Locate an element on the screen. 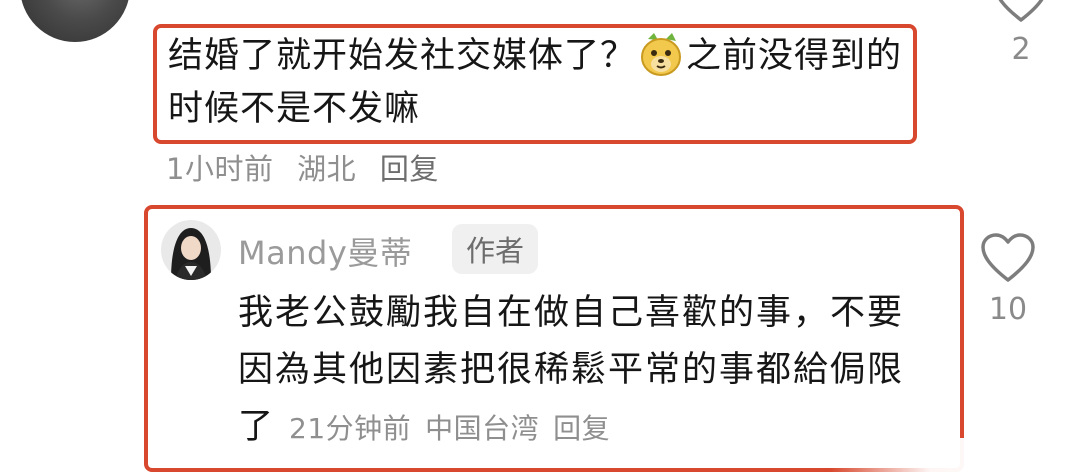 This screenshot has height=476, width=1080. watermark-fade is located at coordinates (955, 457).